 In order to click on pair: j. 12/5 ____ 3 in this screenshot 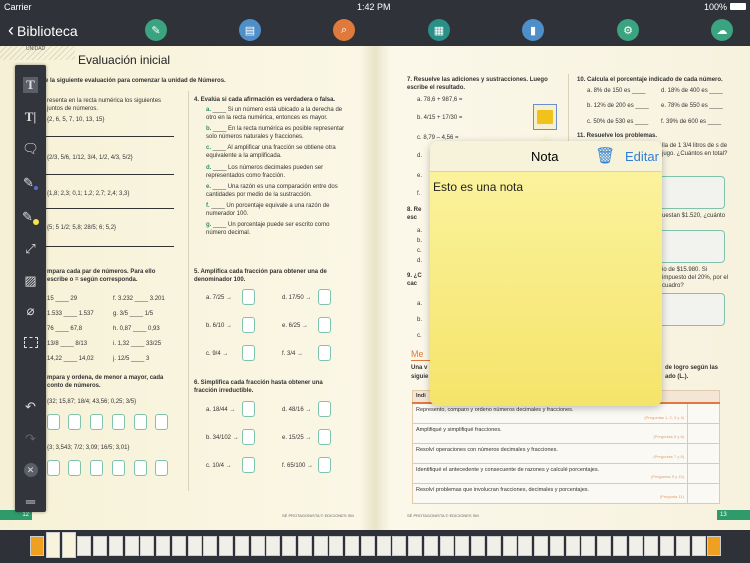, I will do `click(131, 359)`.